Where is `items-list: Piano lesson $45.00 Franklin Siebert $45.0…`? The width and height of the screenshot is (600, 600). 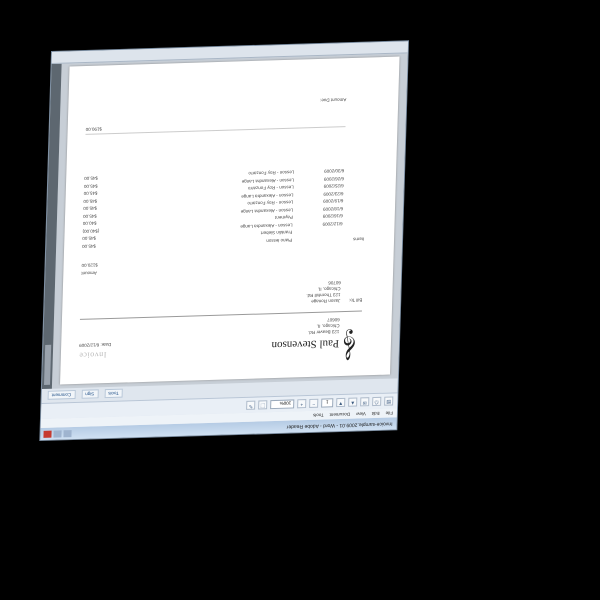 items-list: Piano lesson $45.00 Franklin Siebert $45.0… is located at coordinates (213, 208).